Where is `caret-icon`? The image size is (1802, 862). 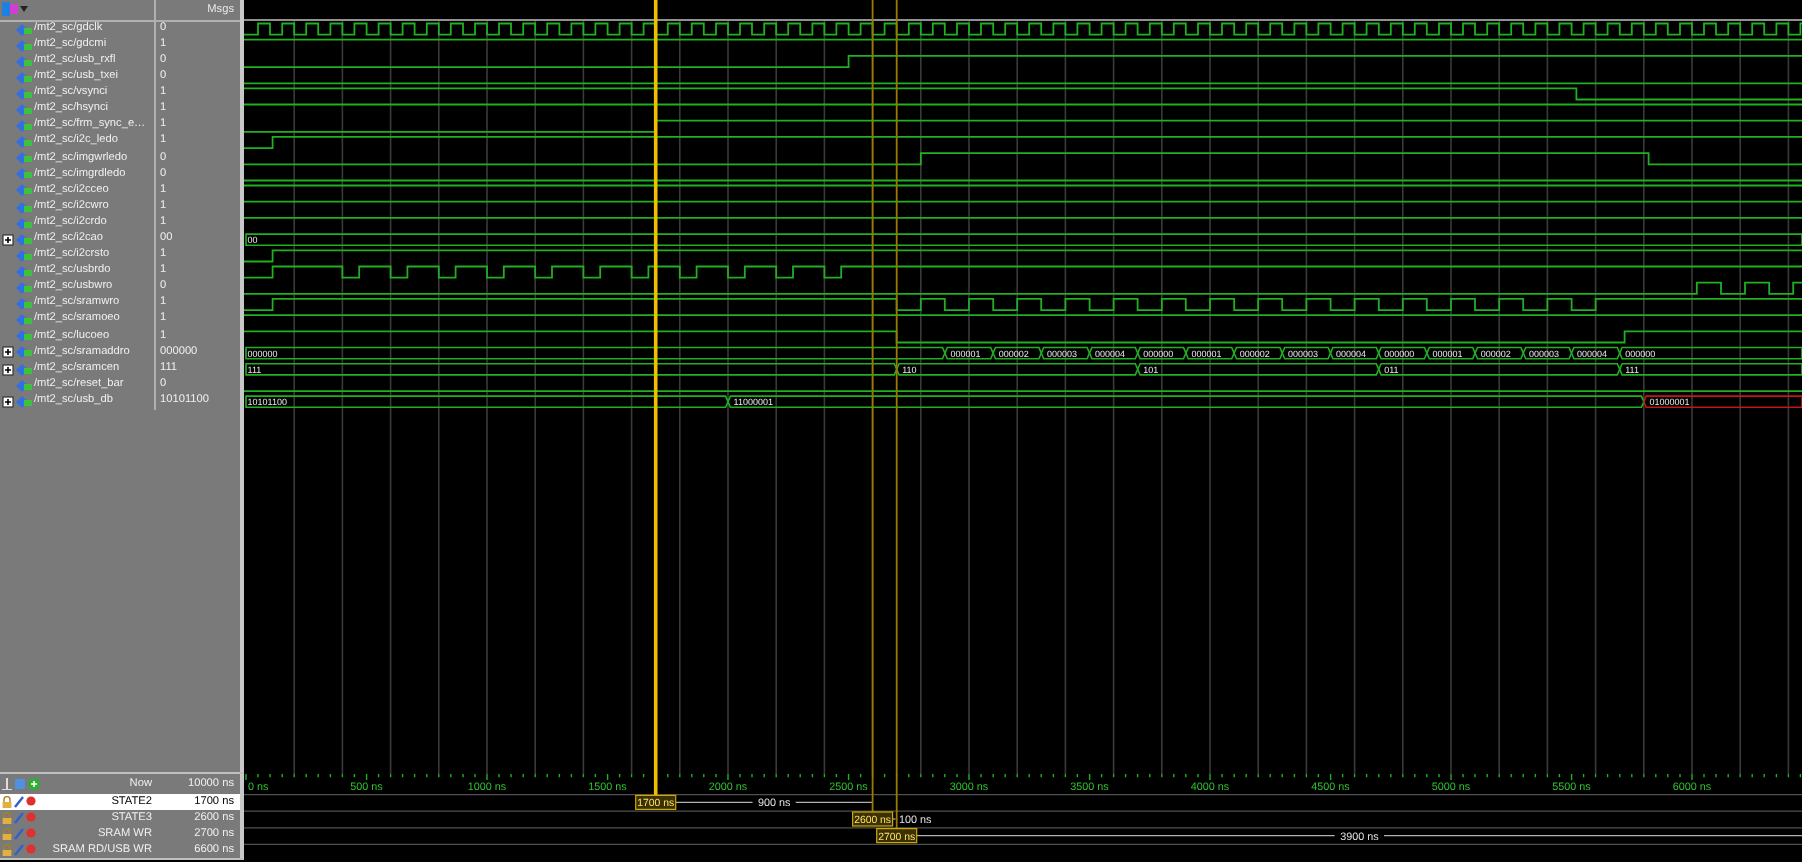 caret-icon is located at coordinates (24, 9).